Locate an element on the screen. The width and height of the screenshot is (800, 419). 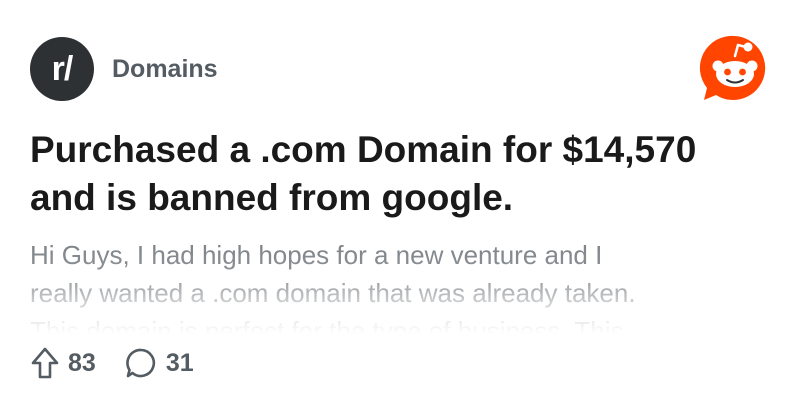
subreddit-avatar: r/ is located at coordinates (62, 69).